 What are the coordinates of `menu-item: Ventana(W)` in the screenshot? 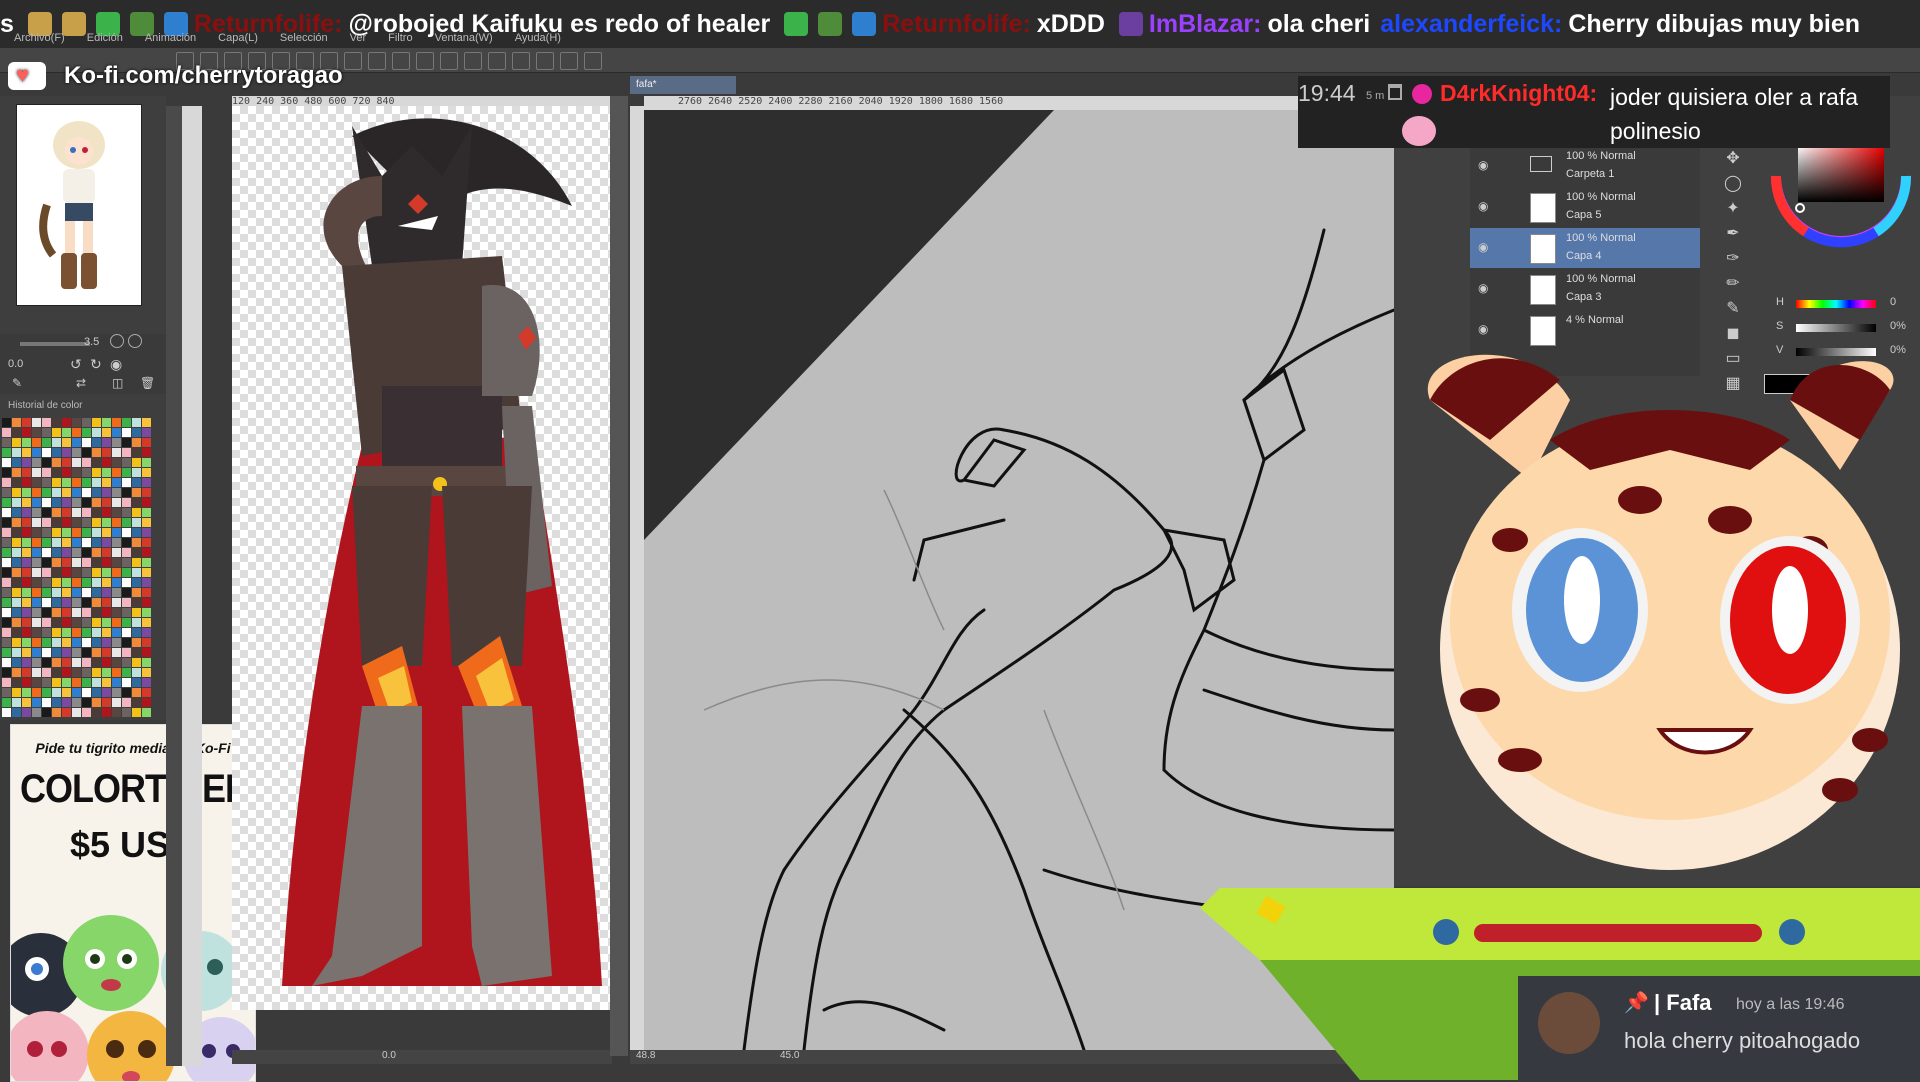 It's located at (464, 39).